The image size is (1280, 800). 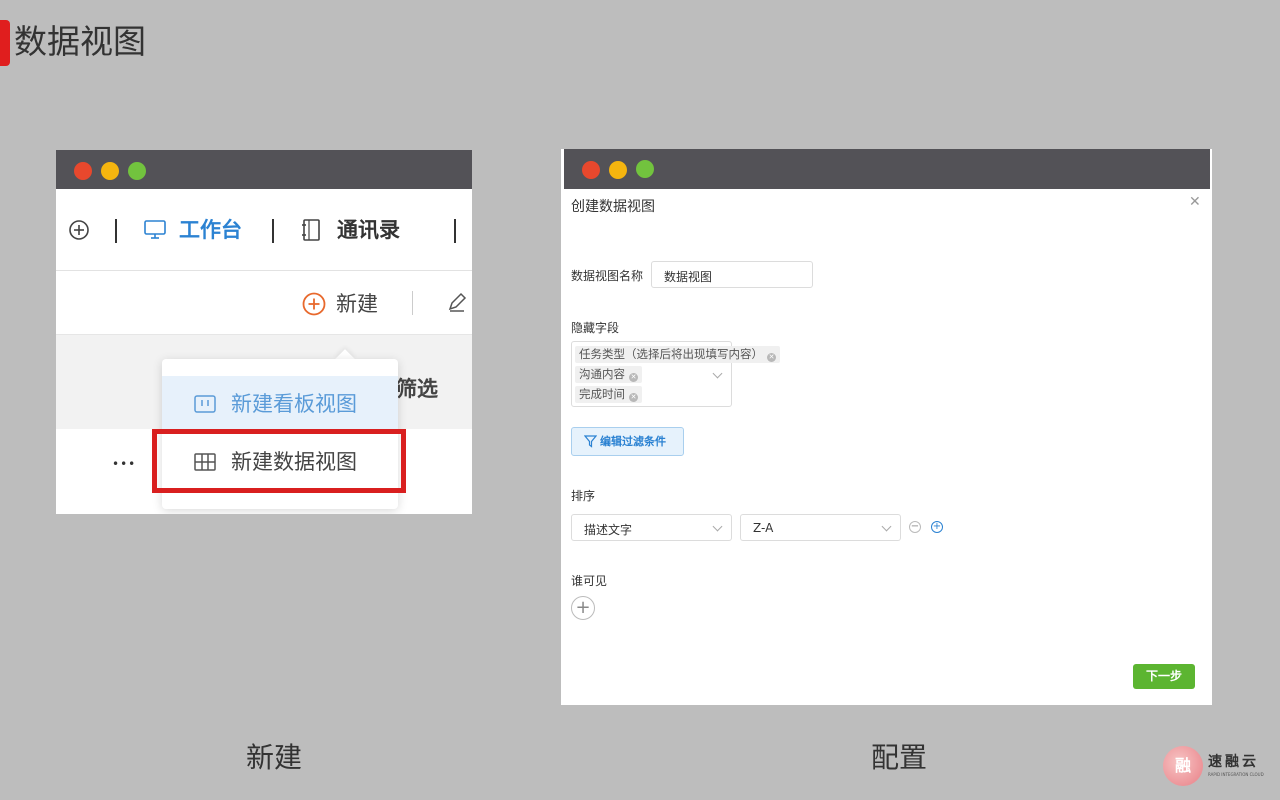 I want to click on remove-sort-icon: −, so click(x=915, y=527).